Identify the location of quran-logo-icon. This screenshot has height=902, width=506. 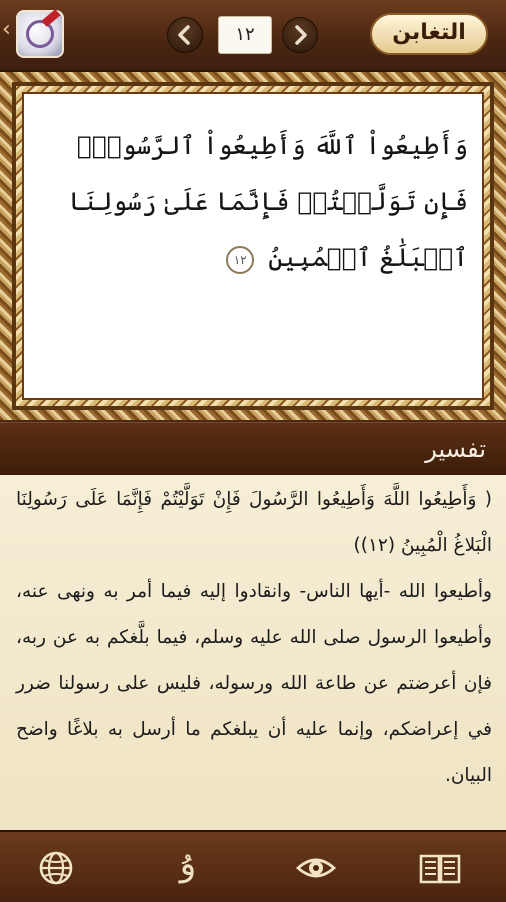
(40, 33).